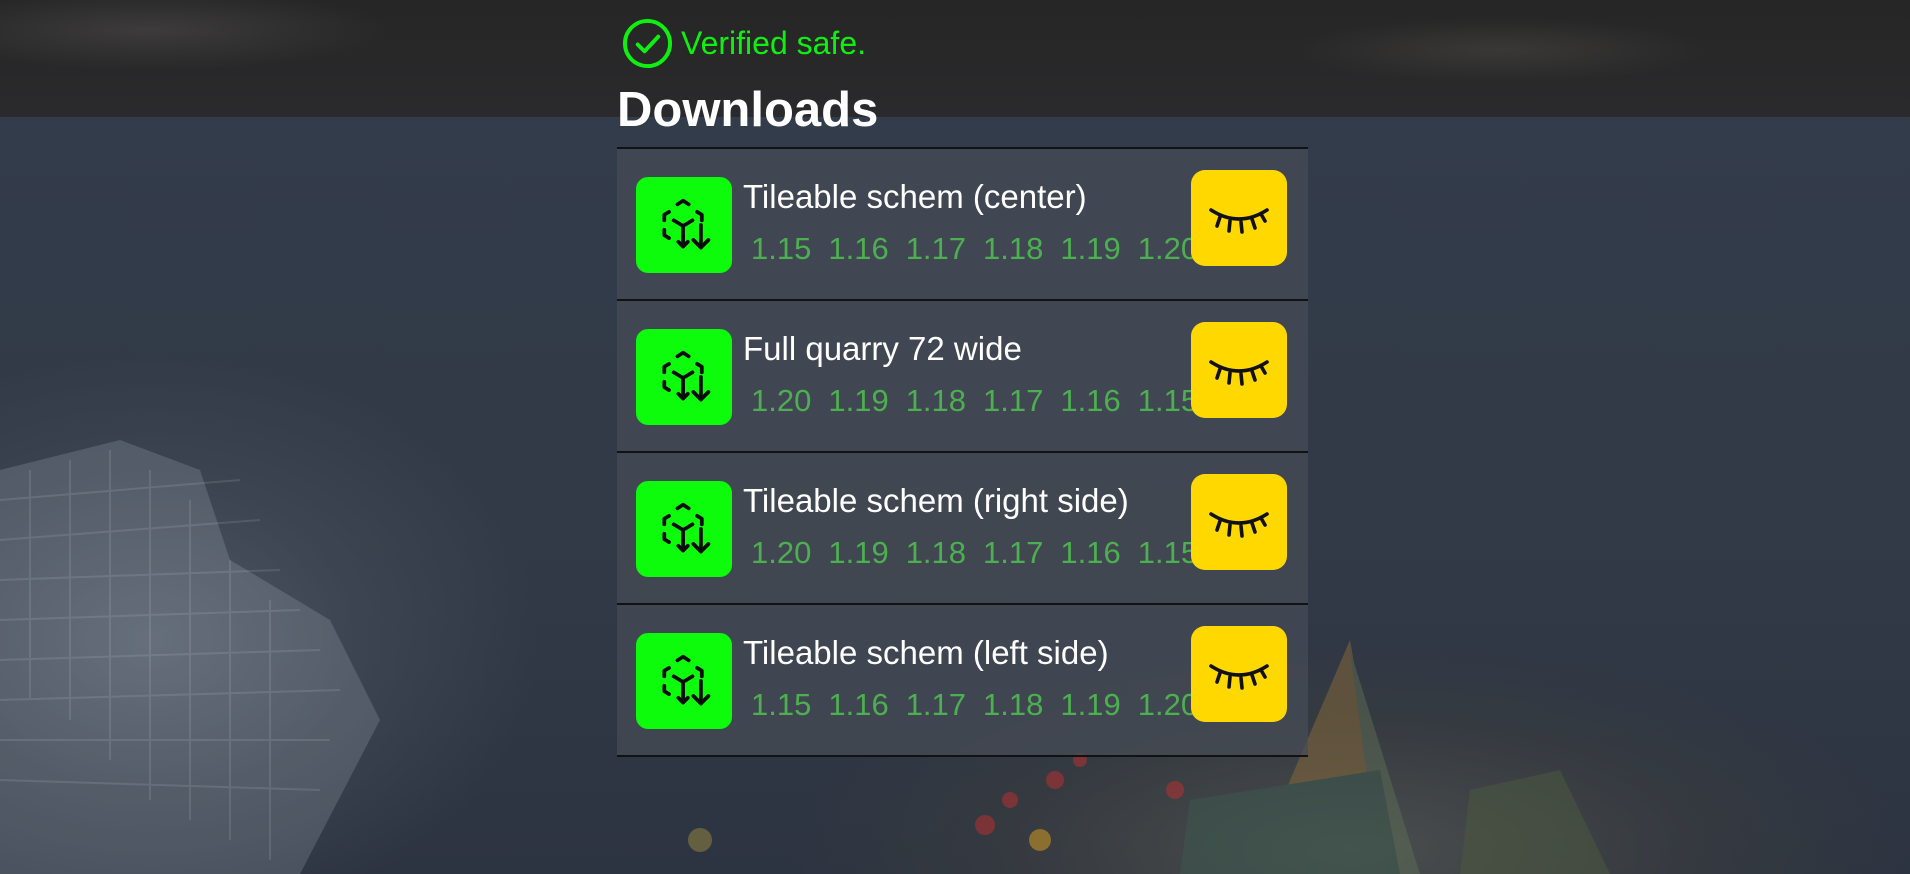 This screenshot has width=1910, height=874. Describe the element at coordinates (926, 652) in the screenshot. I see `download-name: Tileable schem (left side)` at that location.